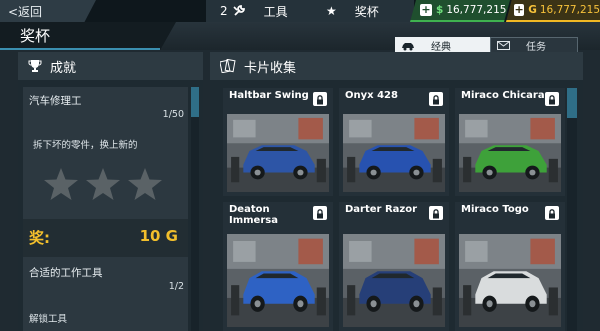 The image size is (600, 331). I want to click on reward-label: 奖:, so click(39, 238).